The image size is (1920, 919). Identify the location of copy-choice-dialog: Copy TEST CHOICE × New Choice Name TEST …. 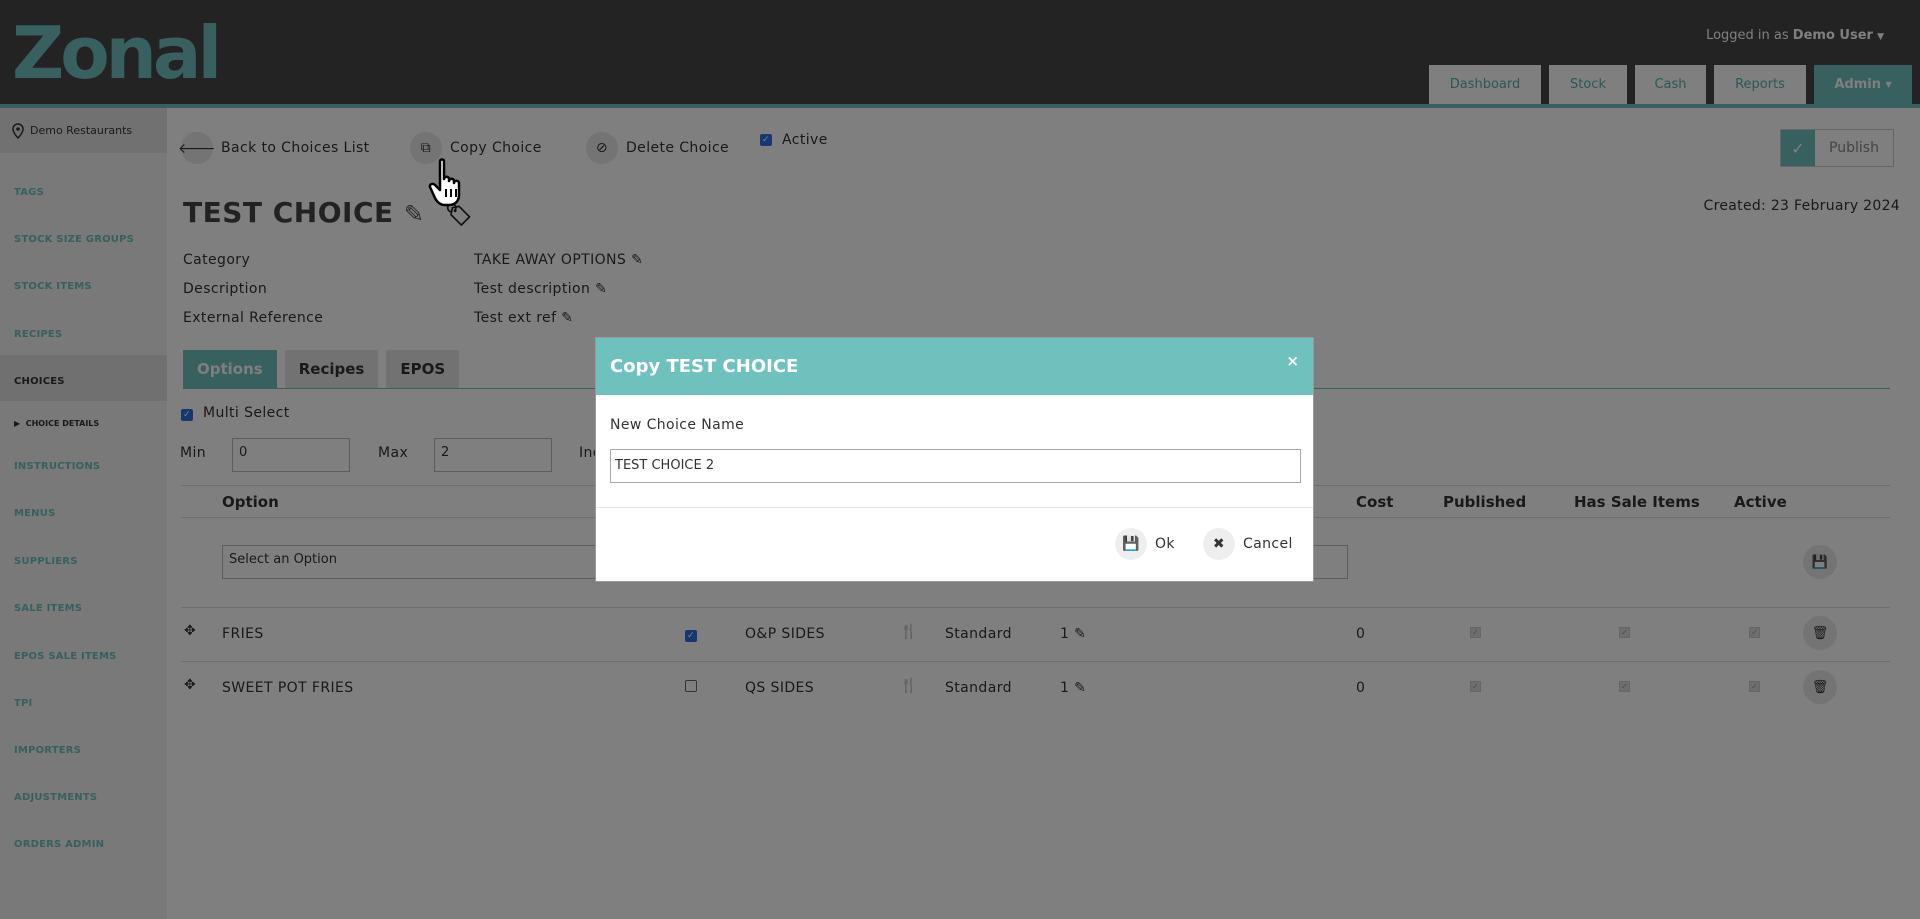
(954, 459).